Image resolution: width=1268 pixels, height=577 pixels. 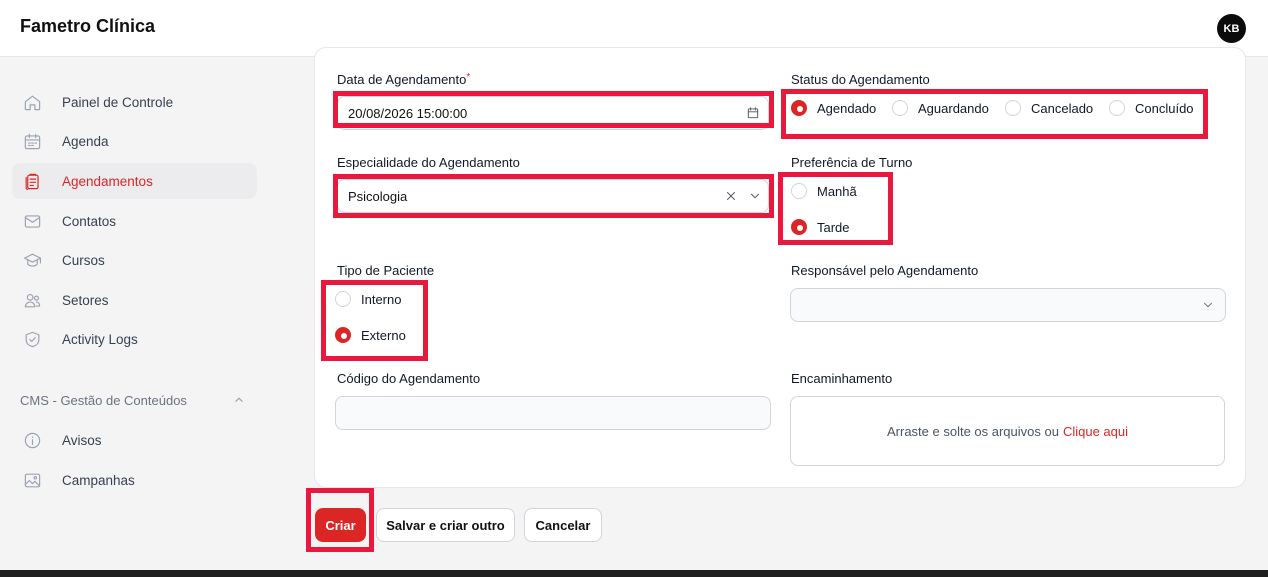 What do you see at coordinates (32, 440) in the screenshot?
I see `info-icon` at bounding box center [32, 440].